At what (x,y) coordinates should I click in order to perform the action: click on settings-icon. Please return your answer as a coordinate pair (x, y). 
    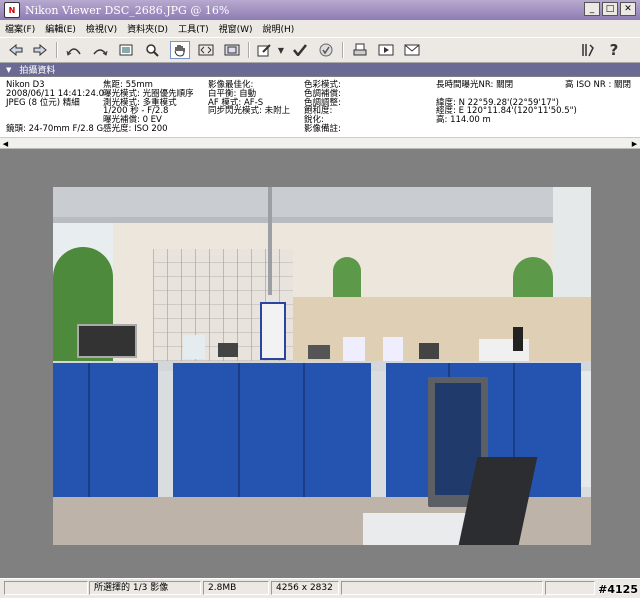
    Looking at the image, I should click on (588, 50).